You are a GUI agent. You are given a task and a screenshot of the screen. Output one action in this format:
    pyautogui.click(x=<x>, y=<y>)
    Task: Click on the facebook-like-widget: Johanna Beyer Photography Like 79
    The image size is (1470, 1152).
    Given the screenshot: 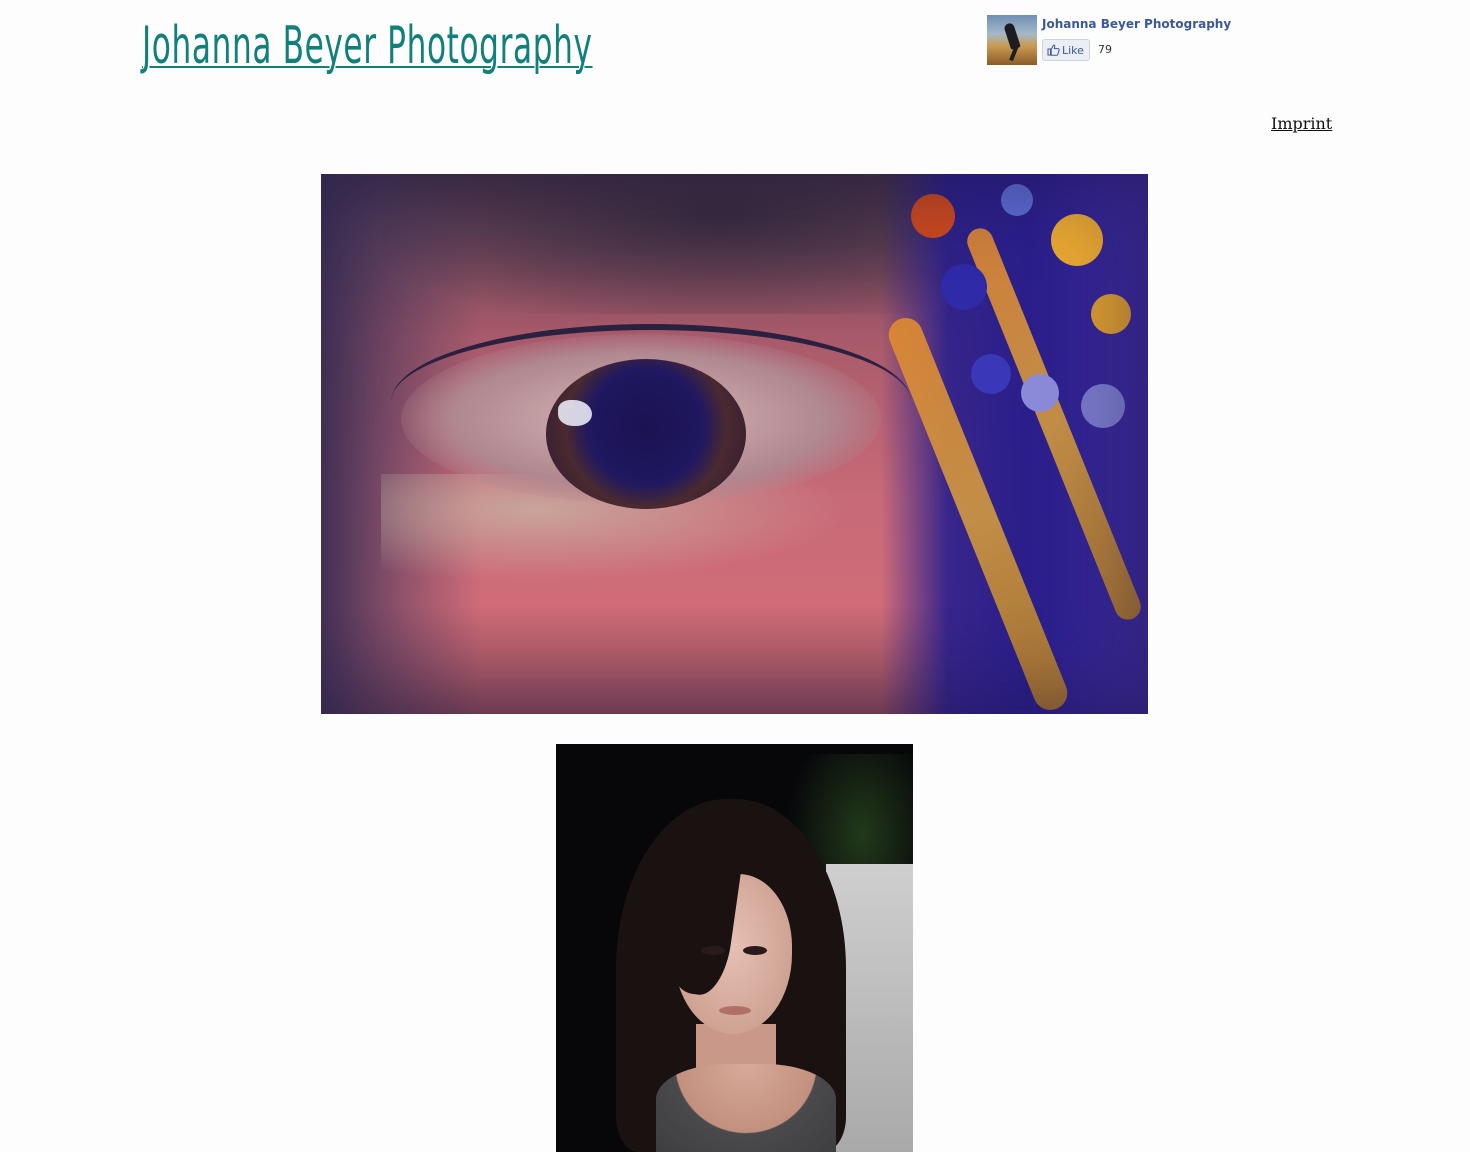 What is the action you would take?
    pyautogui.click(x=1117, y=41)
    